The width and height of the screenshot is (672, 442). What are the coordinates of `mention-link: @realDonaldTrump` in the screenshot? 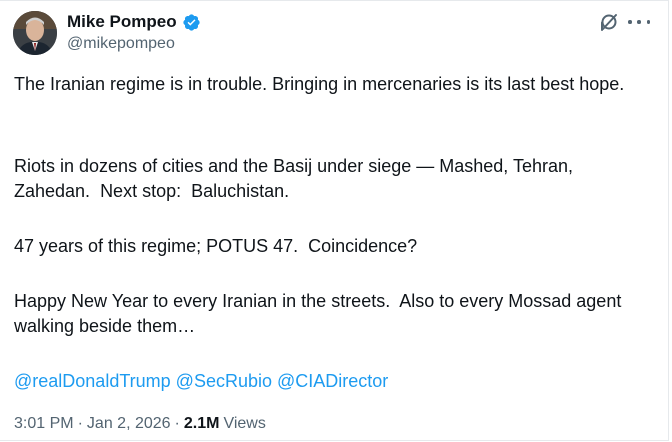 It's located at (92, 381).